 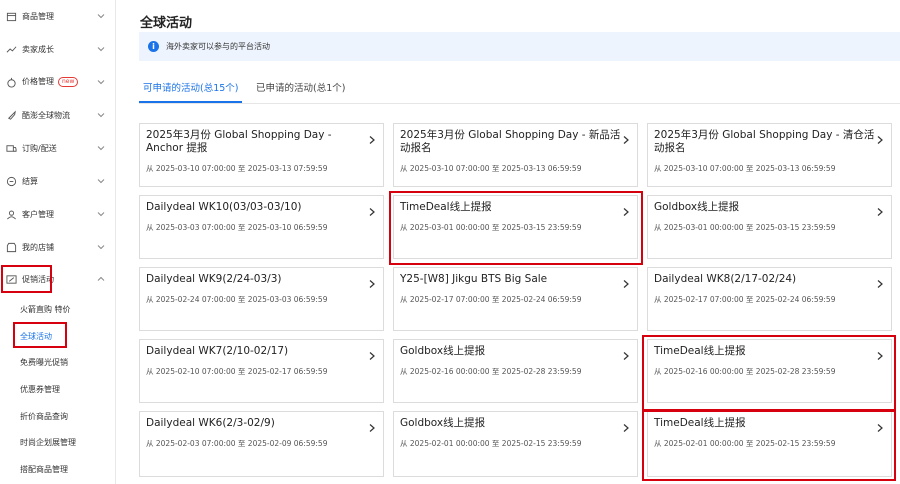 I want to click on highlight-box-global-activities, so click(x=40, y=335).